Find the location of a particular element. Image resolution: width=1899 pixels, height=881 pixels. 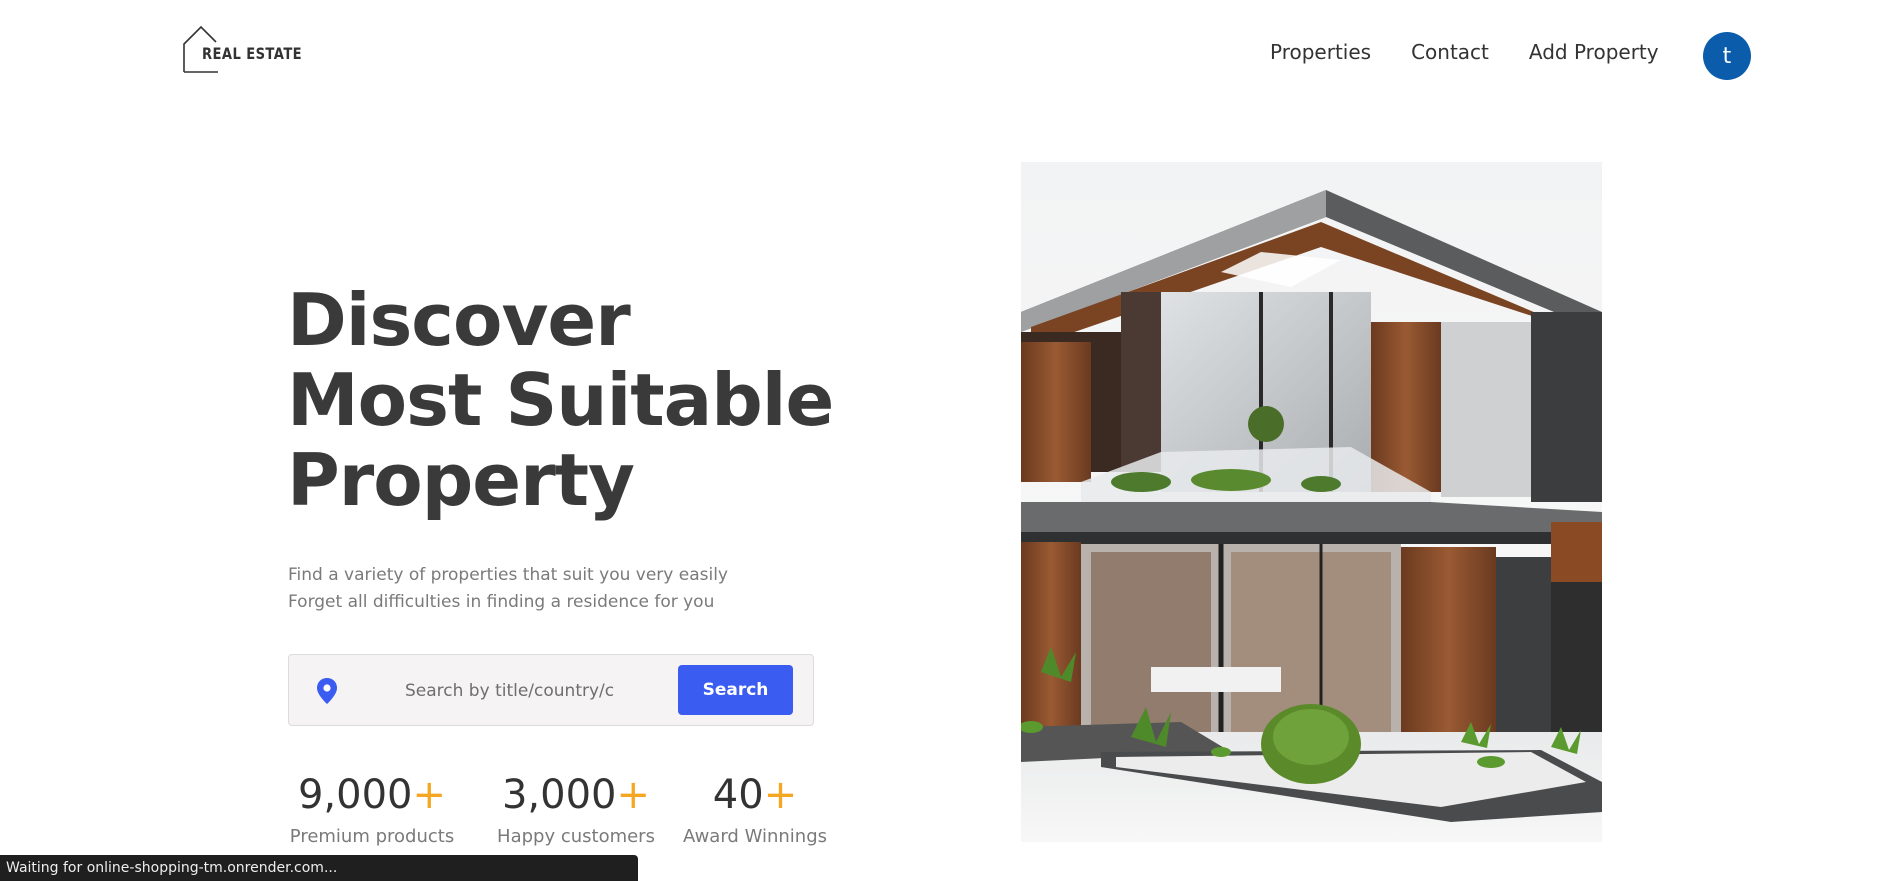

hero-title-line: Discover is located at coordinates (459, 320).